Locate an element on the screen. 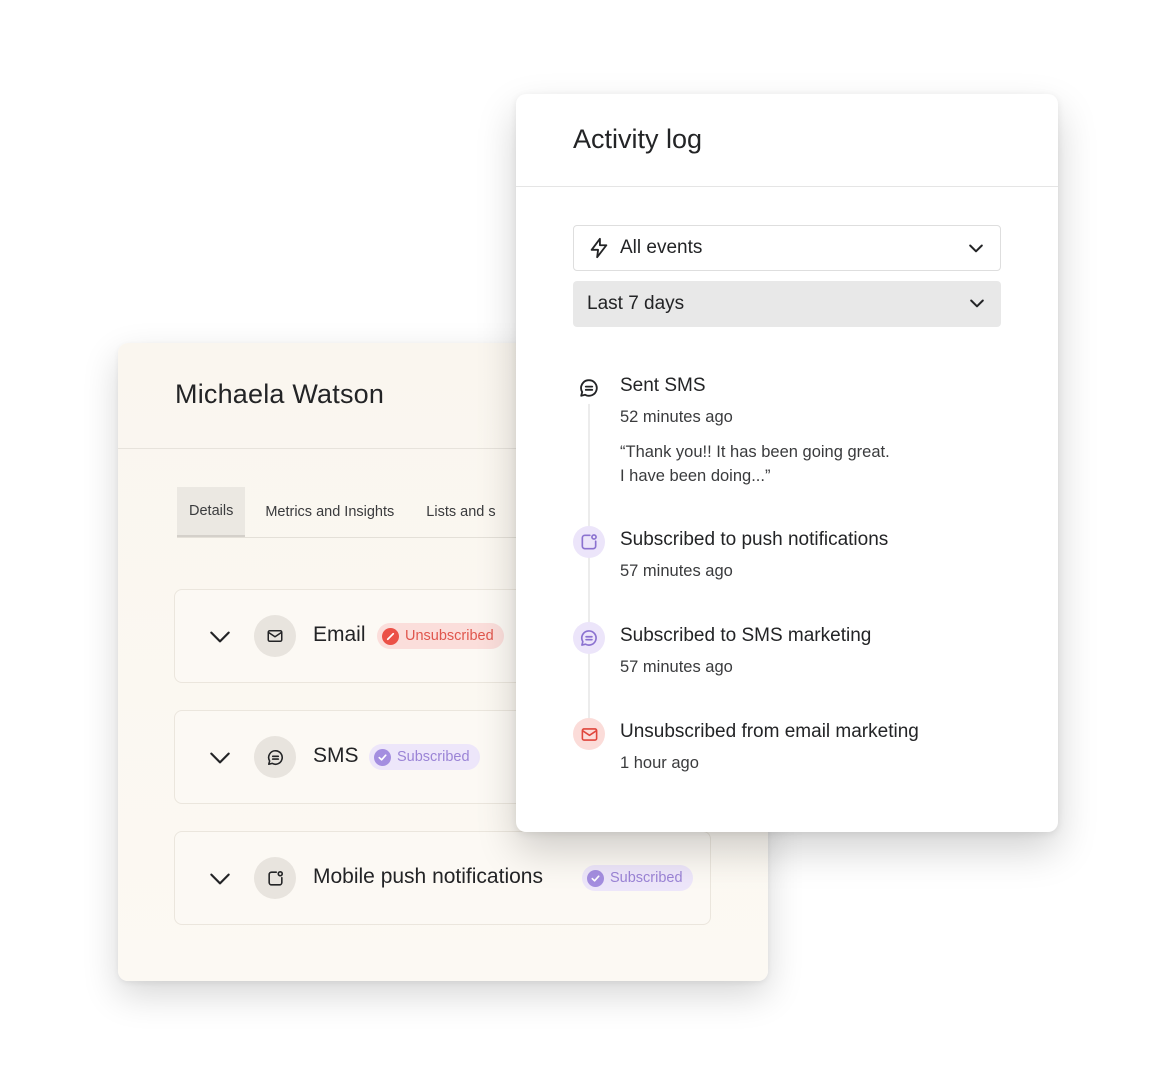 Image resolution: width=1176 pixels, height=1074 pixels. timeline-line is located at coordinates (589, 565).